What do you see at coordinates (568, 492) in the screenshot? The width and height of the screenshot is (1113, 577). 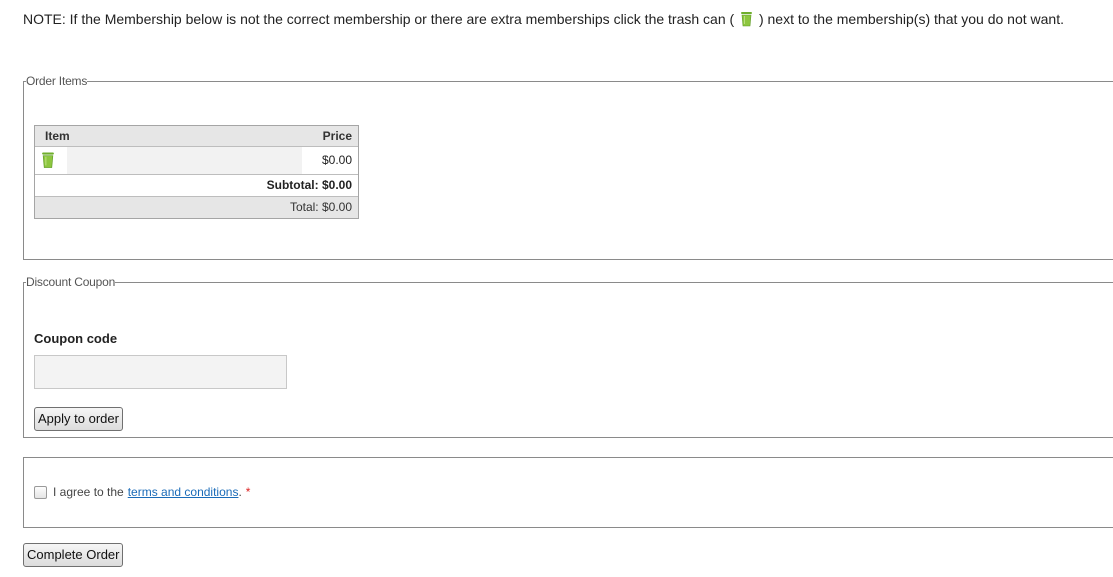 I see `terms-section: I agree to the terms and conditions . *` at bounding box center [568, 492].